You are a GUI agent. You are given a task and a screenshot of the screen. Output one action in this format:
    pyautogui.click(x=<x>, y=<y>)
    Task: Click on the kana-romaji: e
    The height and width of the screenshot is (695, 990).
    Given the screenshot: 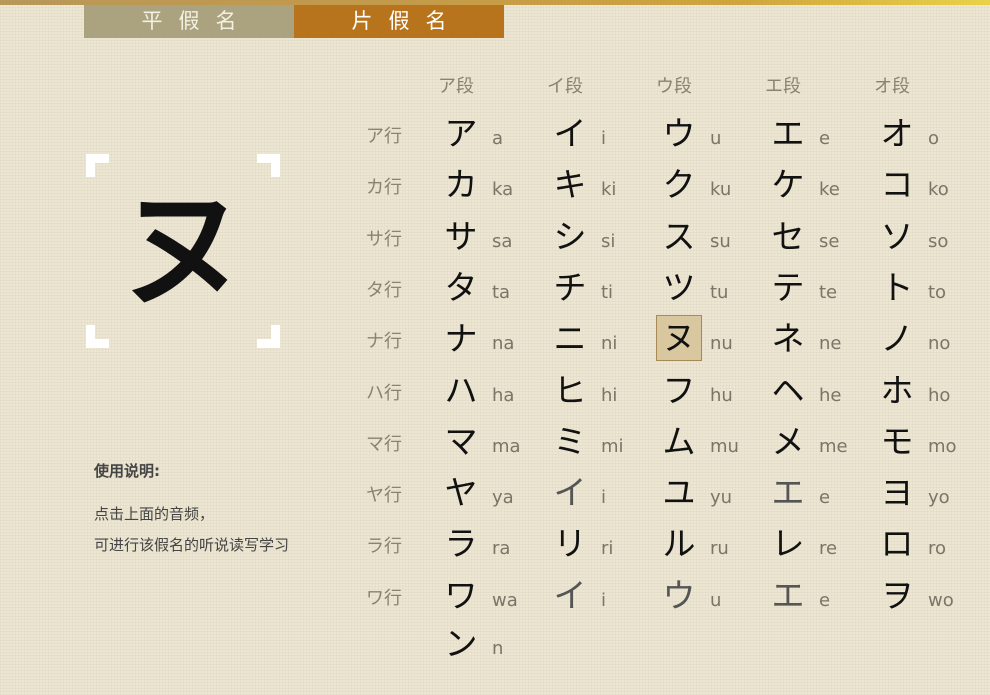 What is the action you would take?
    pyautogui.click(x=825, y=600)
    